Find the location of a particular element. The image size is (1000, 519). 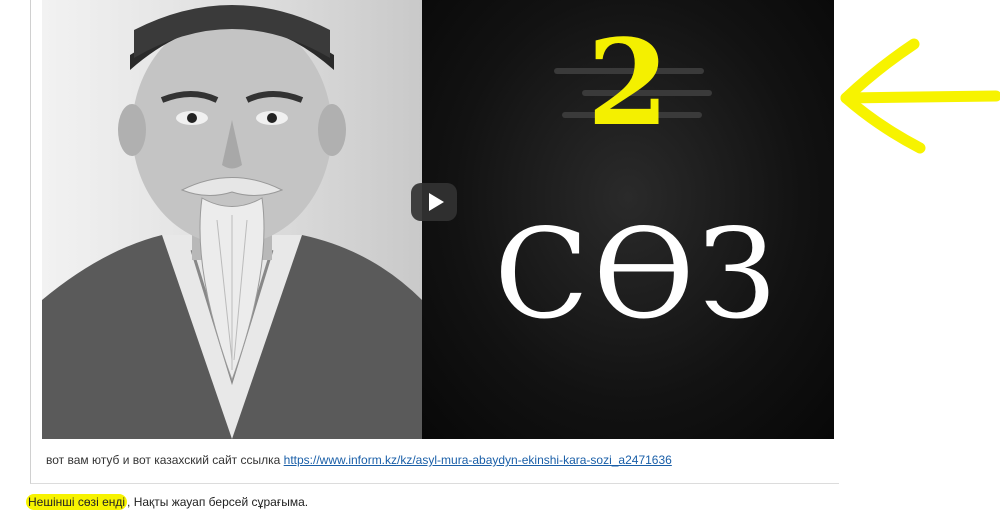

play-button is located at coordinates (434, 202).